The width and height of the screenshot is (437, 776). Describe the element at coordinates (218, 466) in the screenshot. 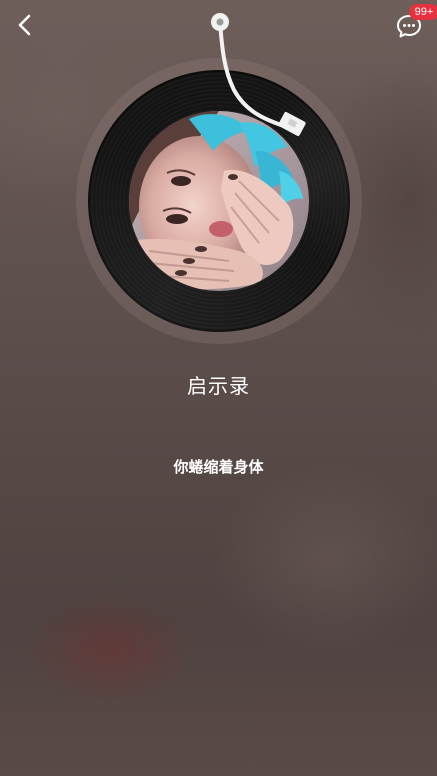

I see `current-lyric-line: 你蜷缩着身体` at that location.